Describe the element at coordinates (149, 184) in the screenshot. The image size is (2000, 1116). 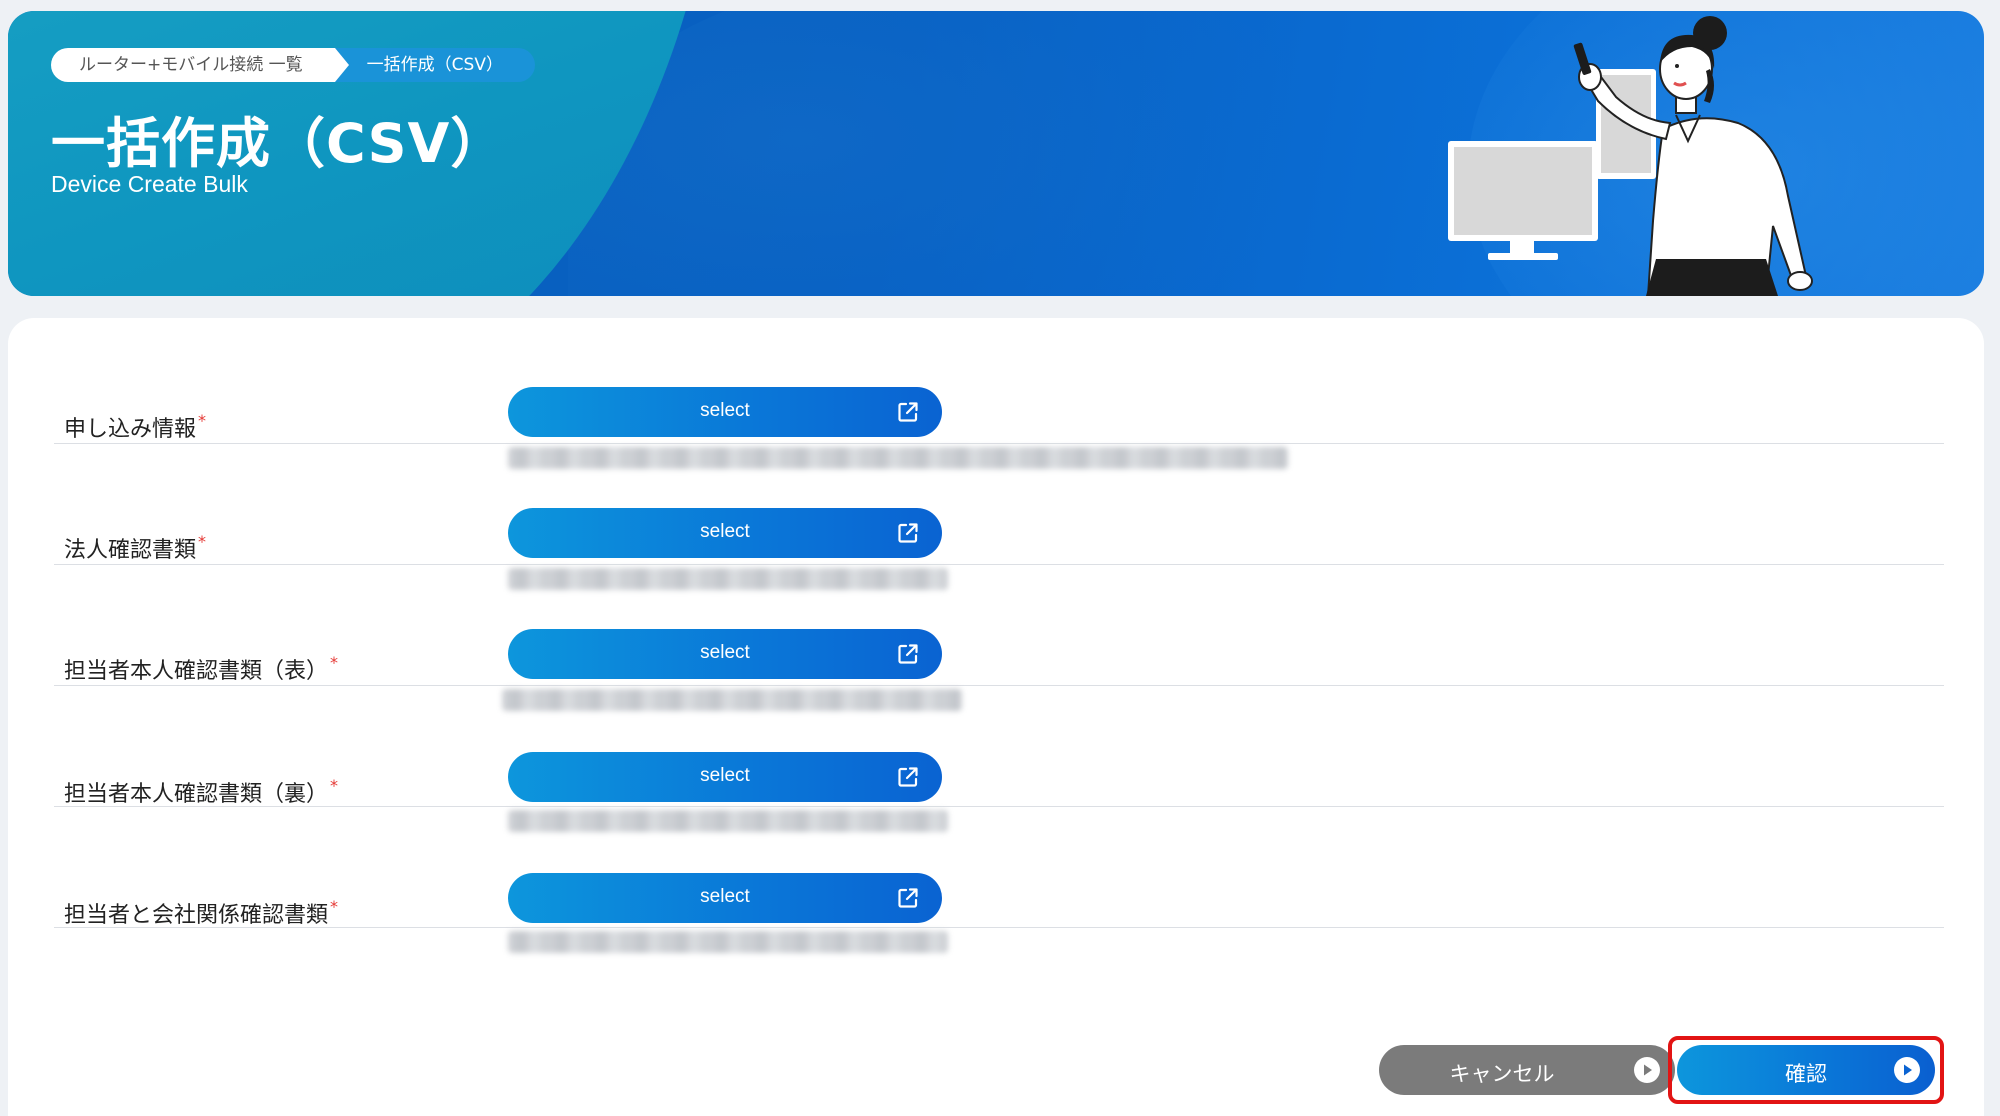
I see `page-subtitle: Device Create Bulk` at that location.